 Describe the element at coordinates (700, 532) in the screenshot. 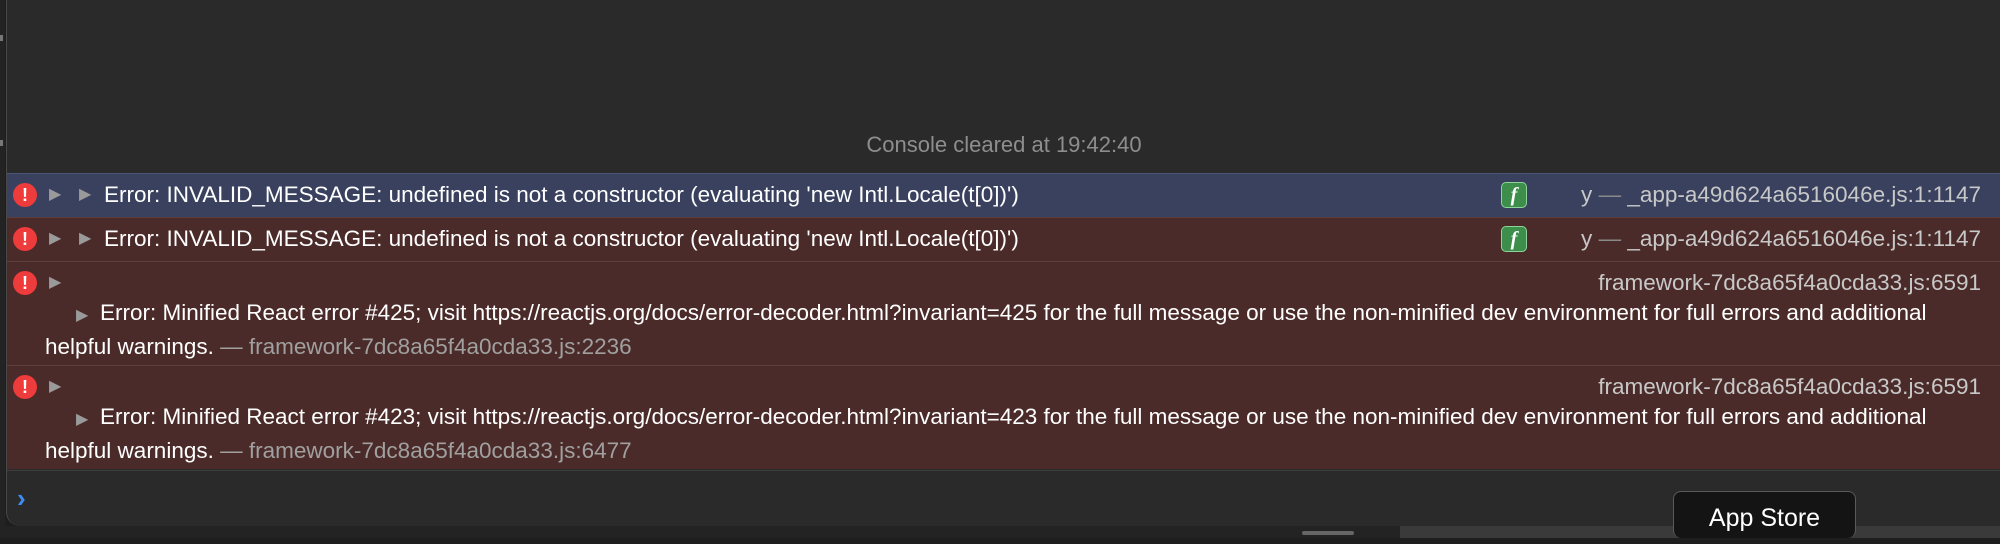

I see `bottom-bar` at that location.